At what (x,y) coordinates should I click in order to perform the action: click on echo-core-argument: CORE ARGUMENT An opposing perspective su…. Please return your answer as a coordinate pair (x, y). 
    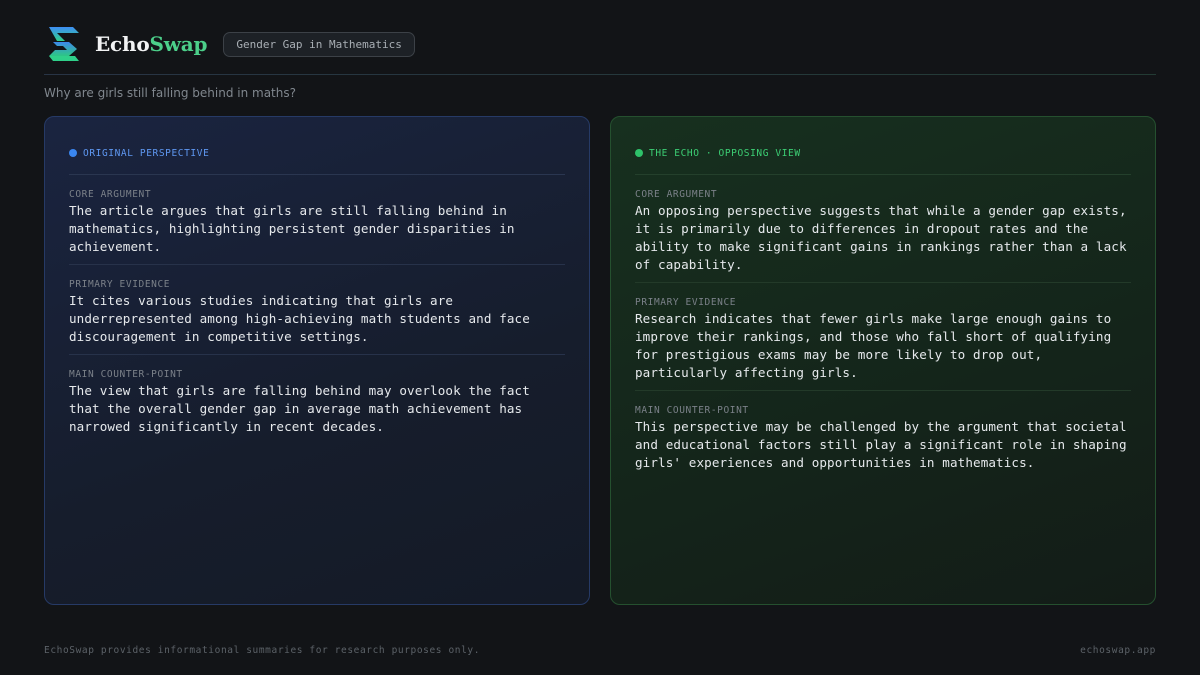
    Looking at the image, I should click on (883, 228).